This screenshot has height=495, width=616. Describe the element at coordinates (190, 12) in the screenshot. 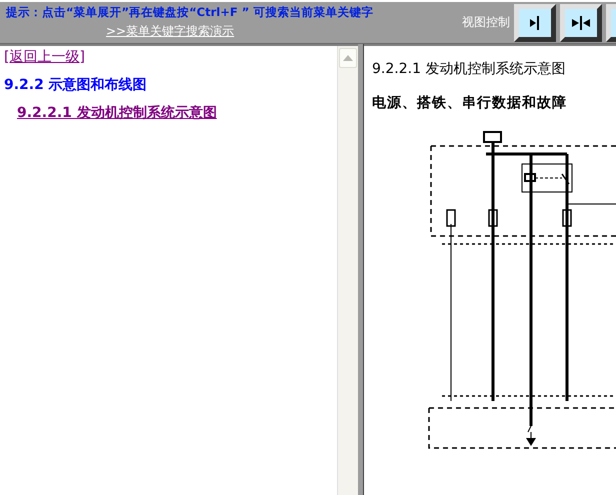

I see `hint-text: 提示：点击“菜单展开”再在键盘按“Ctrl+F ” 可搜索当前菜单关键字` at that location.